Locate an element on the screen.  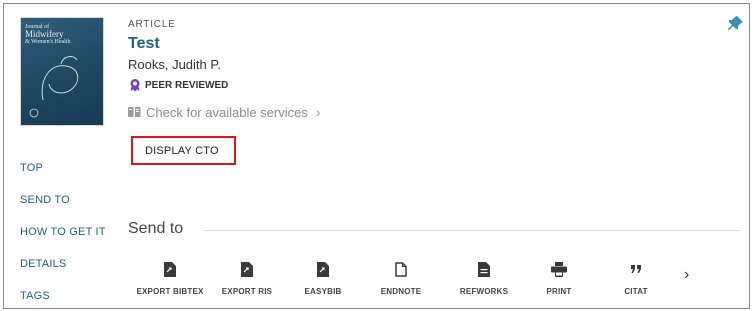
journal-cover-thumbnail: Journal of Midwifery & Women's Health is located at coordinates (62, 71).